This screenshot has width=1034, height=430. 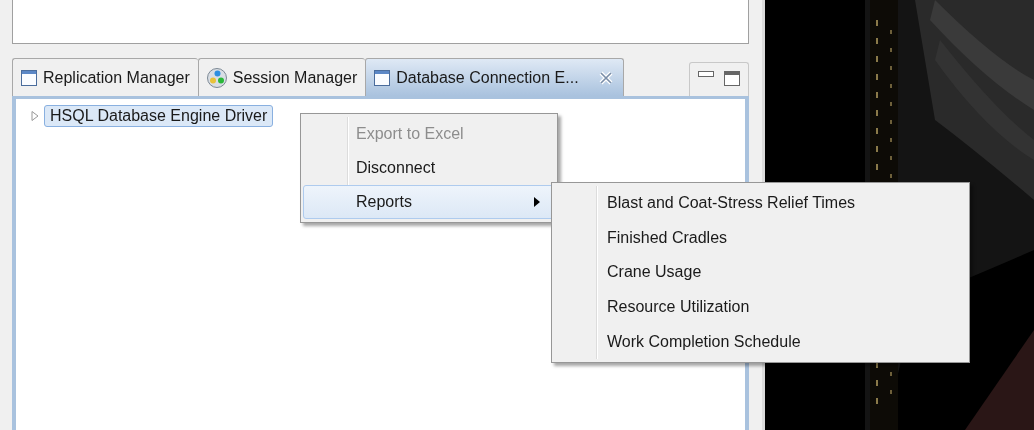 What do you see at coordinates (159, 116) in the screenshot?
I see `tree-item: HSQL Database Engine Driver` at bounding box center [159, 116].